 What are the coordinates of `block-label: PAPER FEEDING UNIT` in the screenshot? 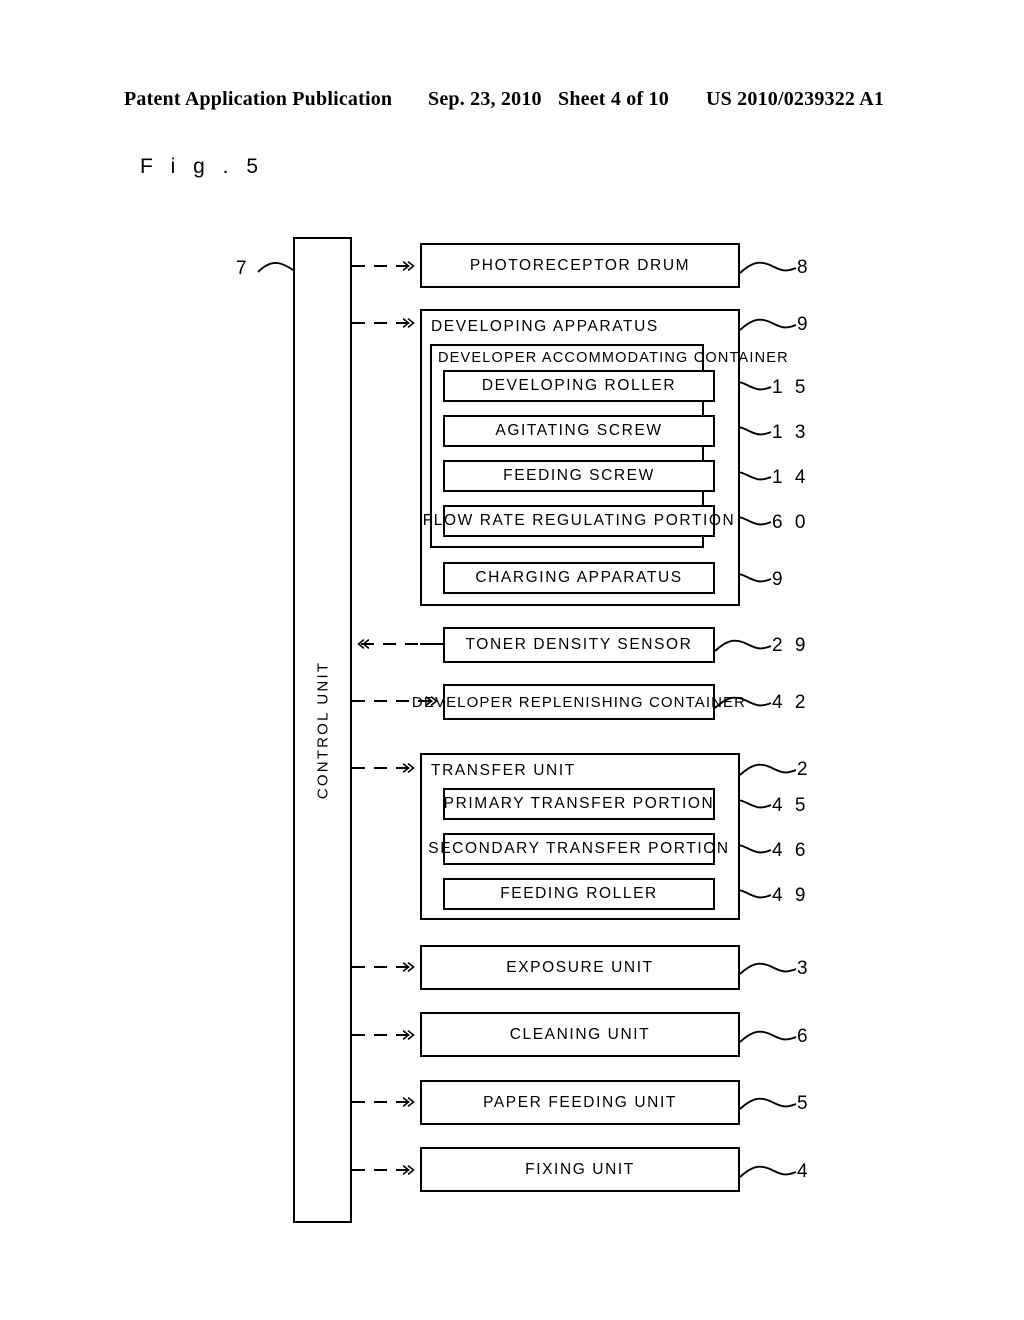 It's located at (580, 1102).